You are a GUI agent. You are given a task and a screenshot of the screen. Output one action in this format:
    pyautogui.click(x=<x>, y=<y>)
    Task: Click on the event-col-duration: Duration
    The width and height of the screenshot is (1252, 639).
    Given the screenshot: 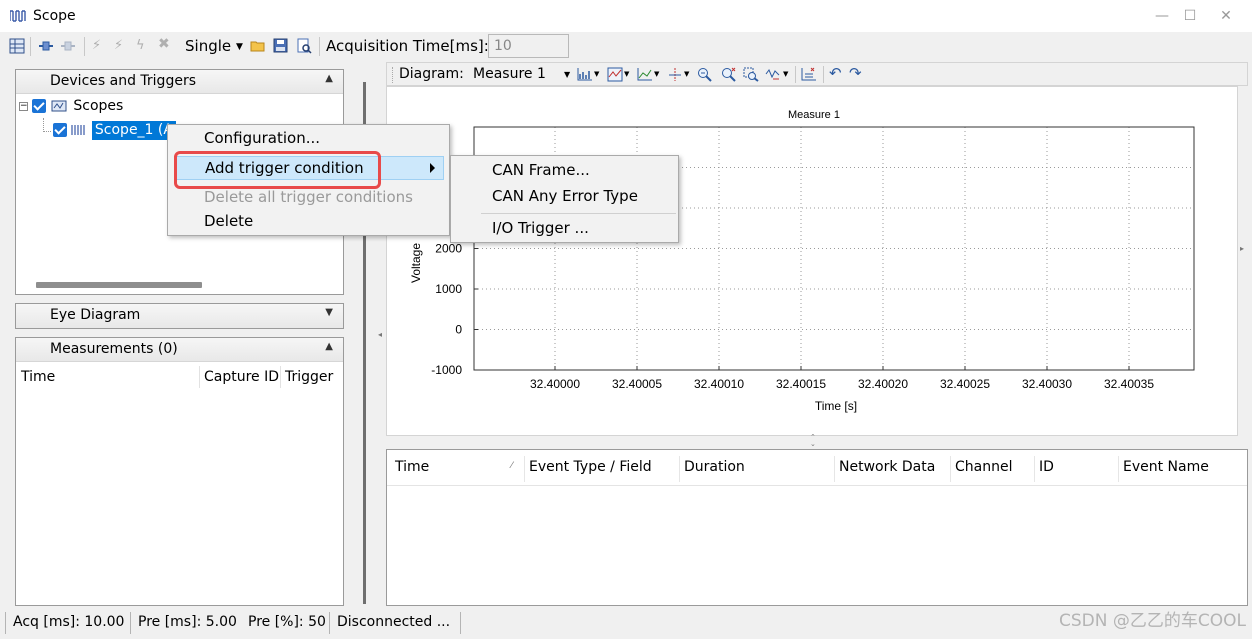 What is the action you would take?
    pyautogui.click(x=714, y=467)
    